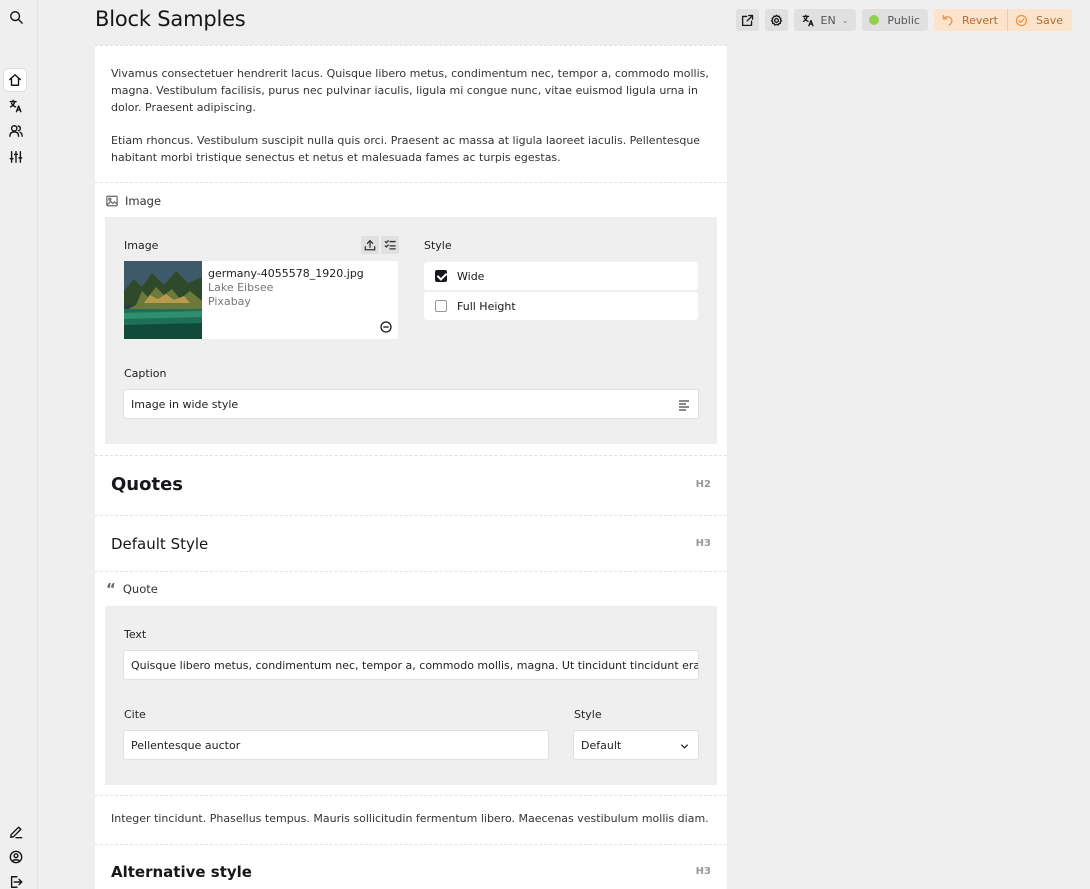 This screenshot has width=1090, height=889. Describe the element at coordinates (684, 746) in the screenshot. I see `chevron-down-icon` at that location.